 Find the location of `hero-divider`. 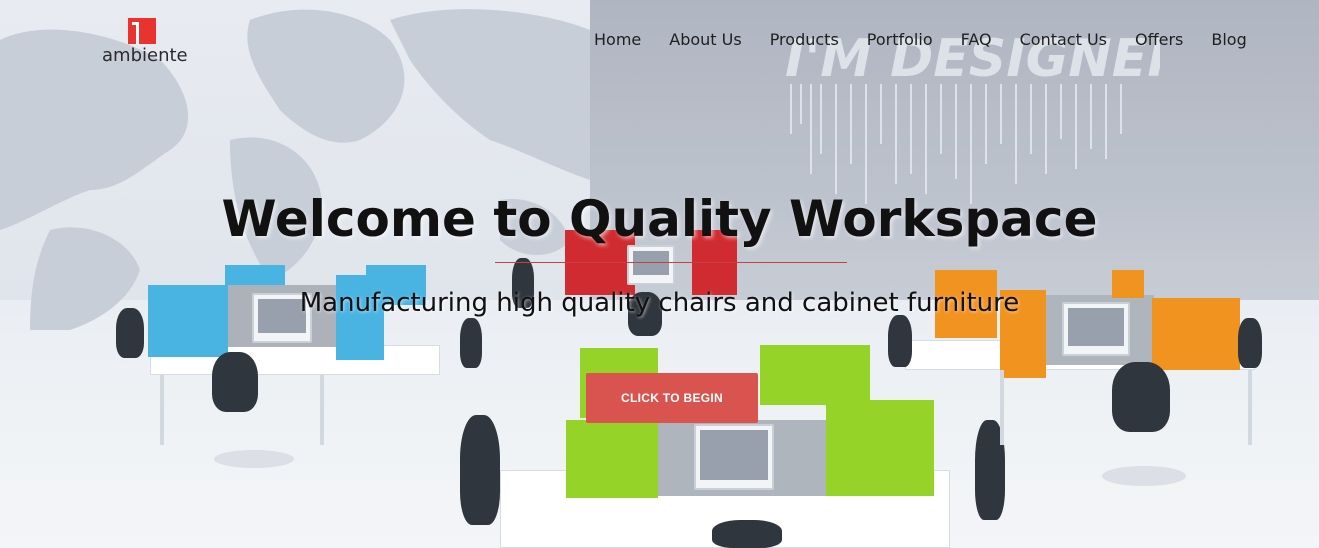

hero-divider is located at coordinates (671, 262).